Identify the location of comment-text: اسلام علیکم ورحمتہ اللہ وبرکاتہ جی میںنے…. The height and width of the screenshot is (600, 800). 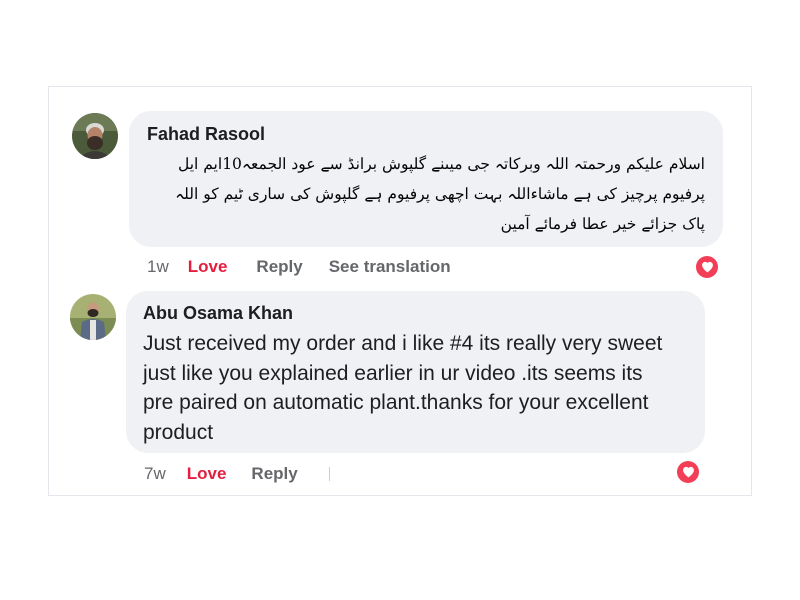
(440, 194).